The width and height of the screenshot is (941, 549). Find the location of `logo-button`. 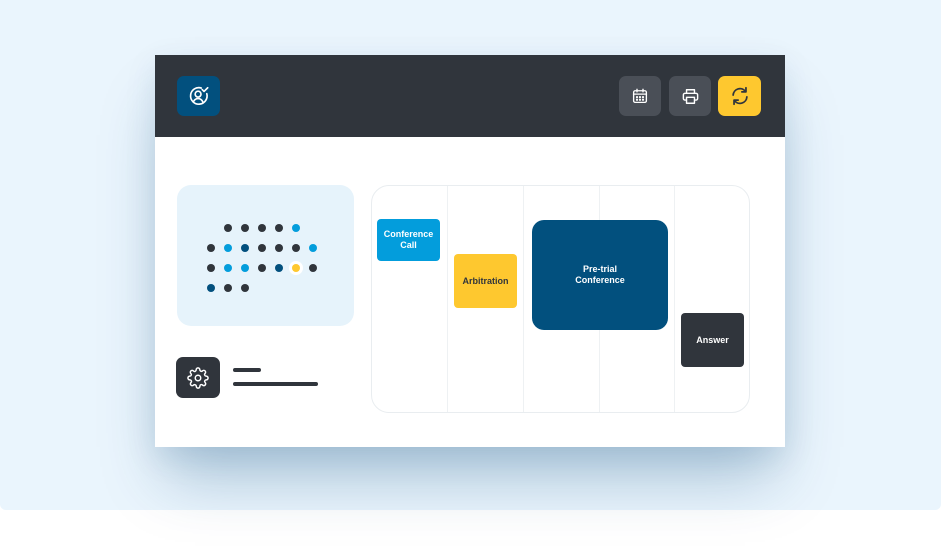

logo-button is located at coordinates (198, 96).